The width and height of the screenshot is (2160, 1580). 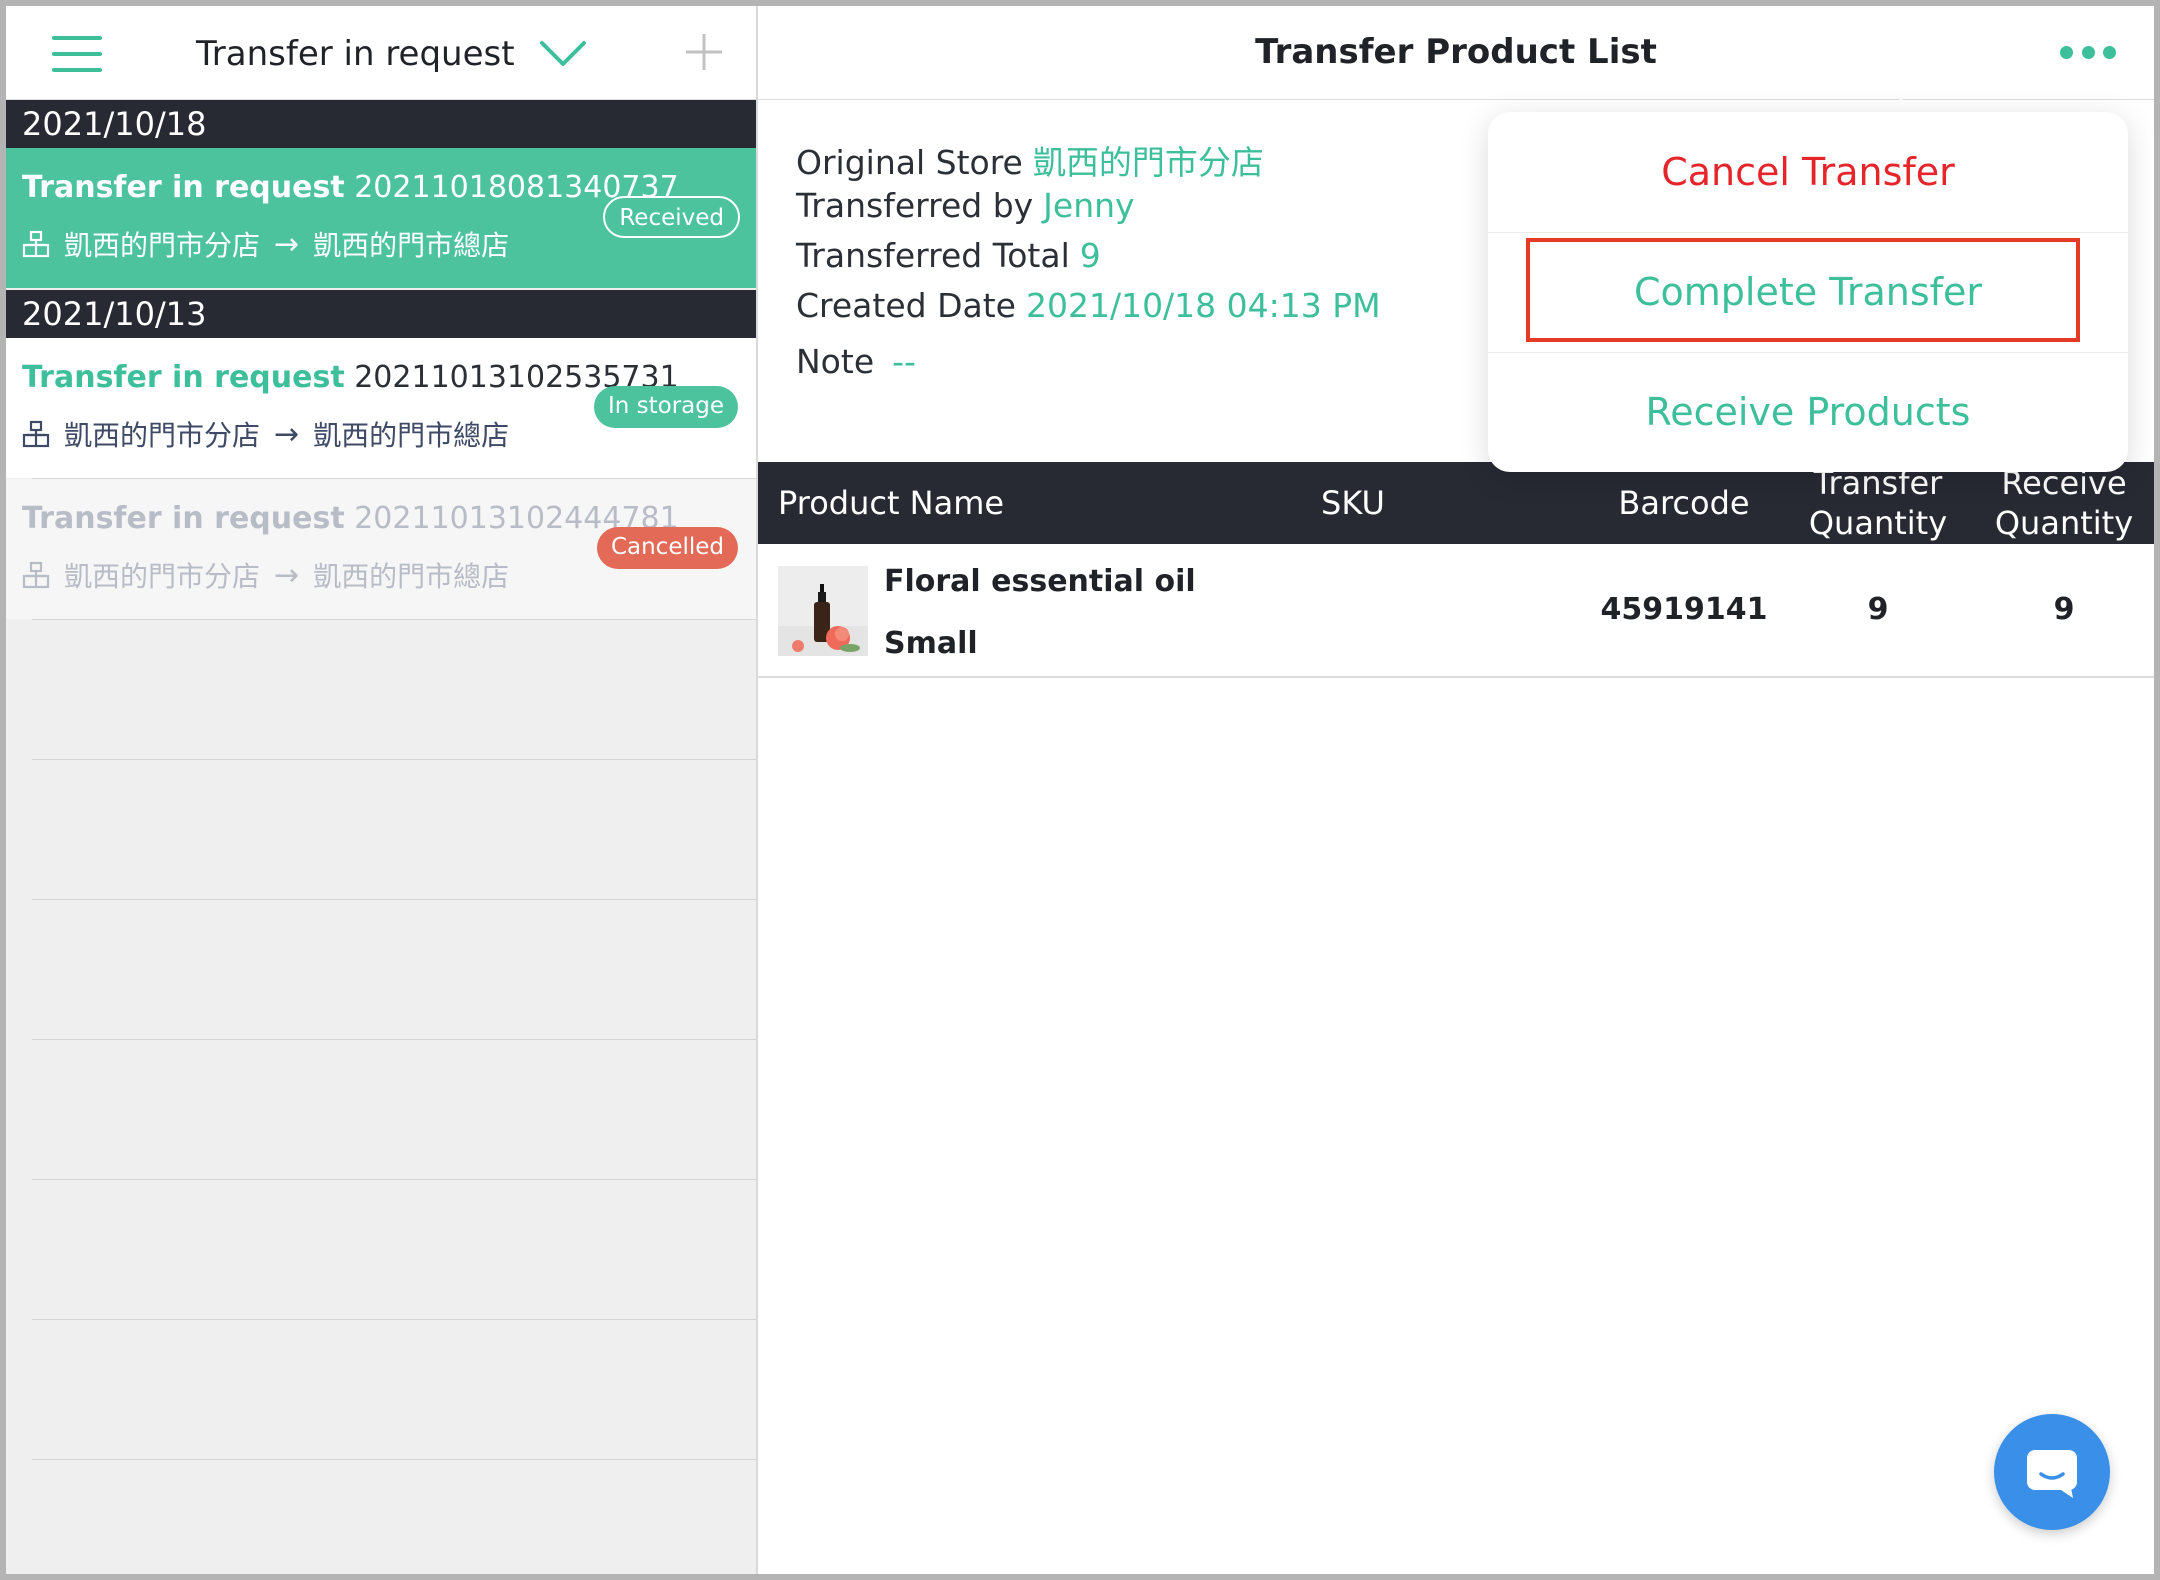 What do you see at coordinates (562, 53) in the screenshot?
I see `chevron-down-icon` at bounding box center [562, 53].